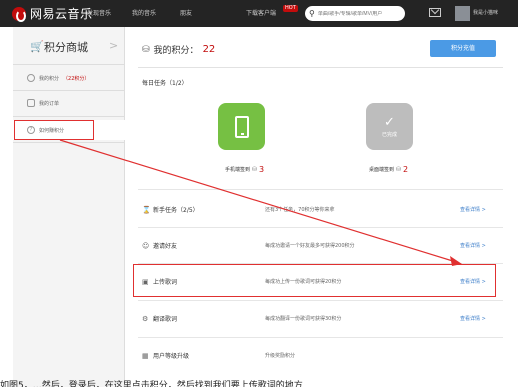 The image size is (518, 387). Describe the element at coordinates (66, 47) in the screenshot. I see `sidebar-title-label: 积分商城` at that location.